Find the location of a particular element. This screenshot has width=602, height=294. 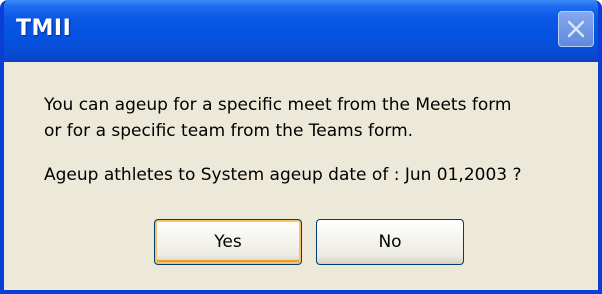

yes-button: Yes is located at coordinates (228, 242).